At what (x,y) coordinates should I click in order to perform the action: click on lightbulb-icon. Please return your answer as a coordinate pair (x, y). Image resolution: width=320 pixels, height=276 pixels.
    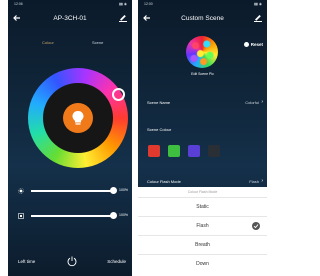
    Looking at the image, I should click on (78, 118).